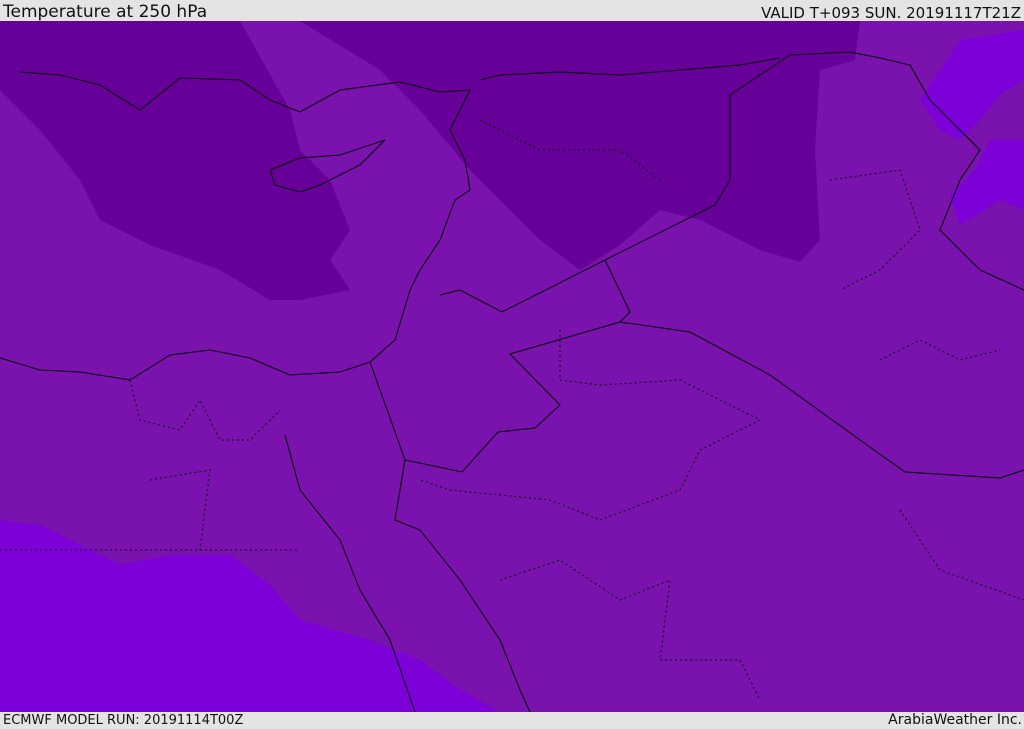 This screenshot has height=729, width=1024. I want to click on credit-label: ArabiaWeather Inc., so click(955, 720).